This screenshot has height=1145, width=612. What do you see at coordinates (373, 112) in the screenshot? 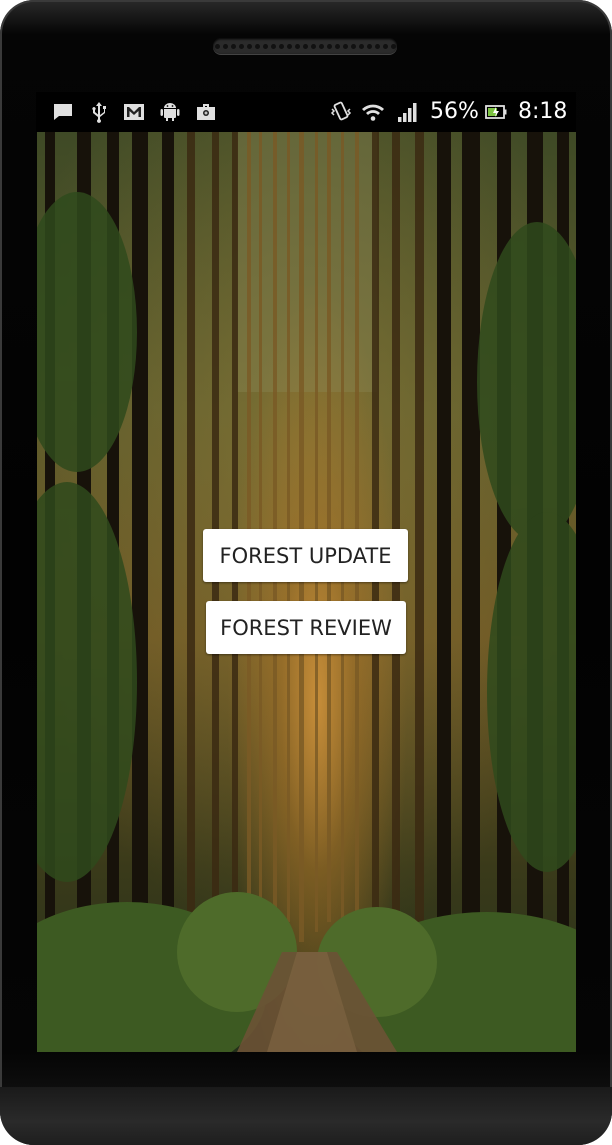
I see `wifi-icon` at bounding box center [373, 112].